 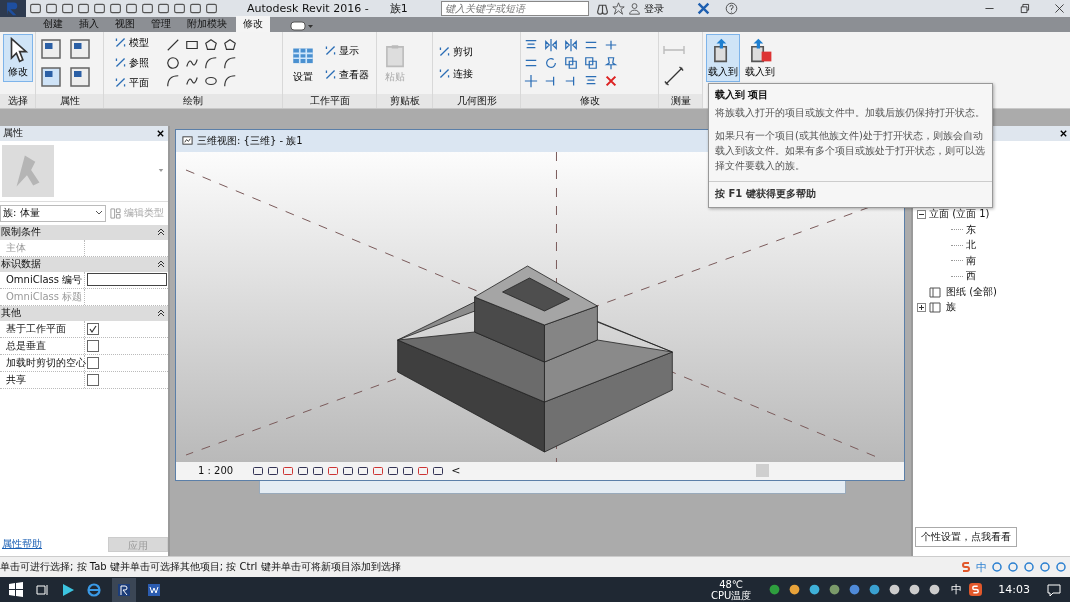 I want to click on dimension-icon, so click(x=674, y=75).